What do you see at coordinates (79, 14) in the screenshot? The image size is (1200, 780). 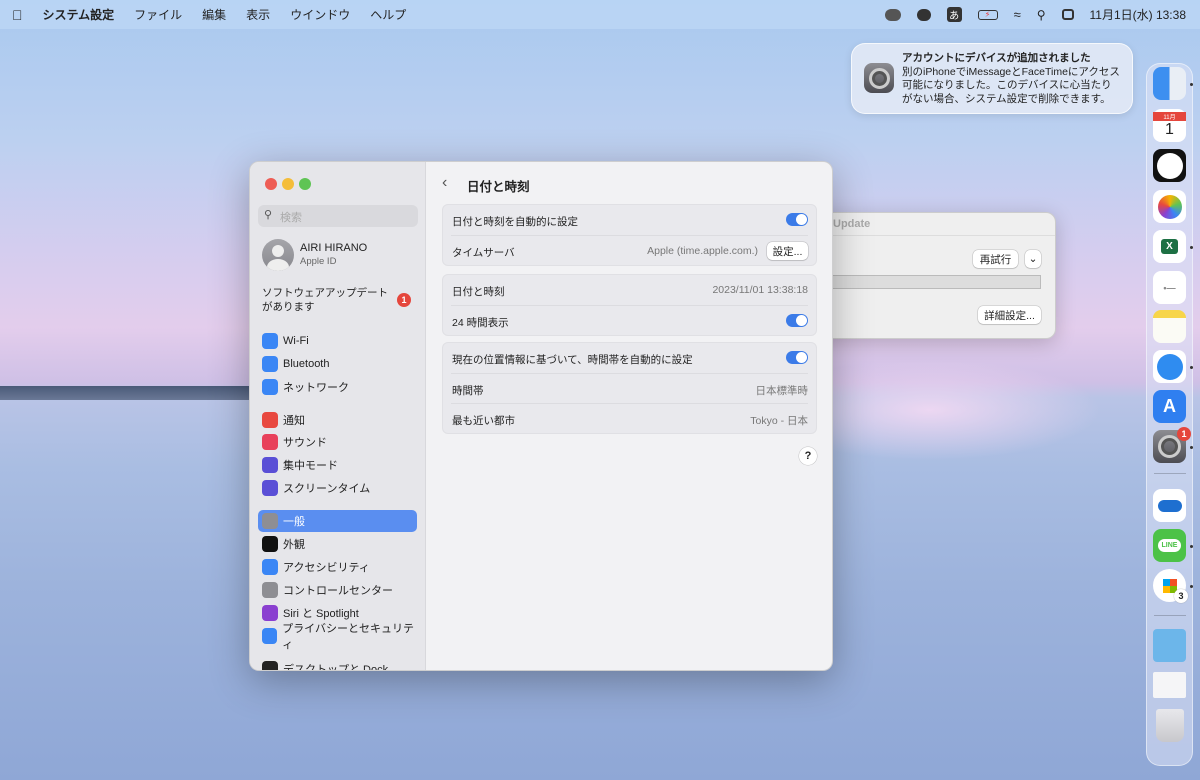 I see `menu-app: システム設定` at bounding box center [79, 14].